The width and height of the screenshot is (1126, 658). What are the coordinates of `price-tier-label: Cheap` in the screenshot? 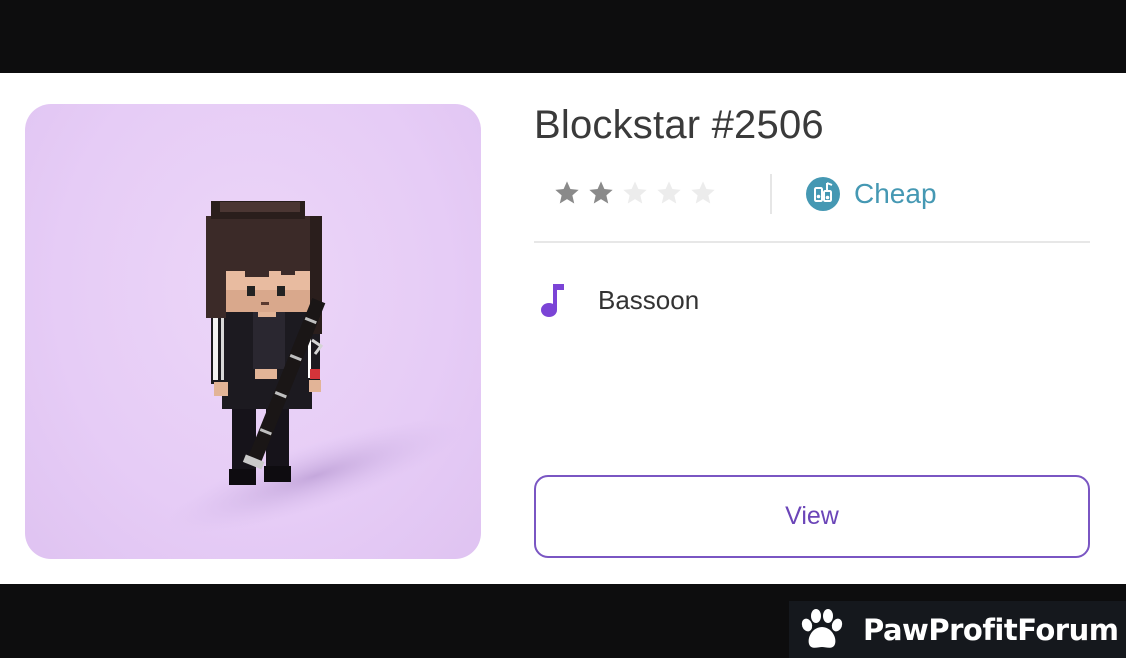 It's located at (895, 193).